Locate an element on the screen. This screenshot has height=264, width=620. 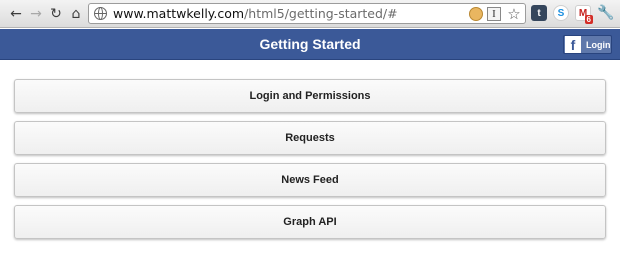
cookie-icon is located at coordinates (476, 14).